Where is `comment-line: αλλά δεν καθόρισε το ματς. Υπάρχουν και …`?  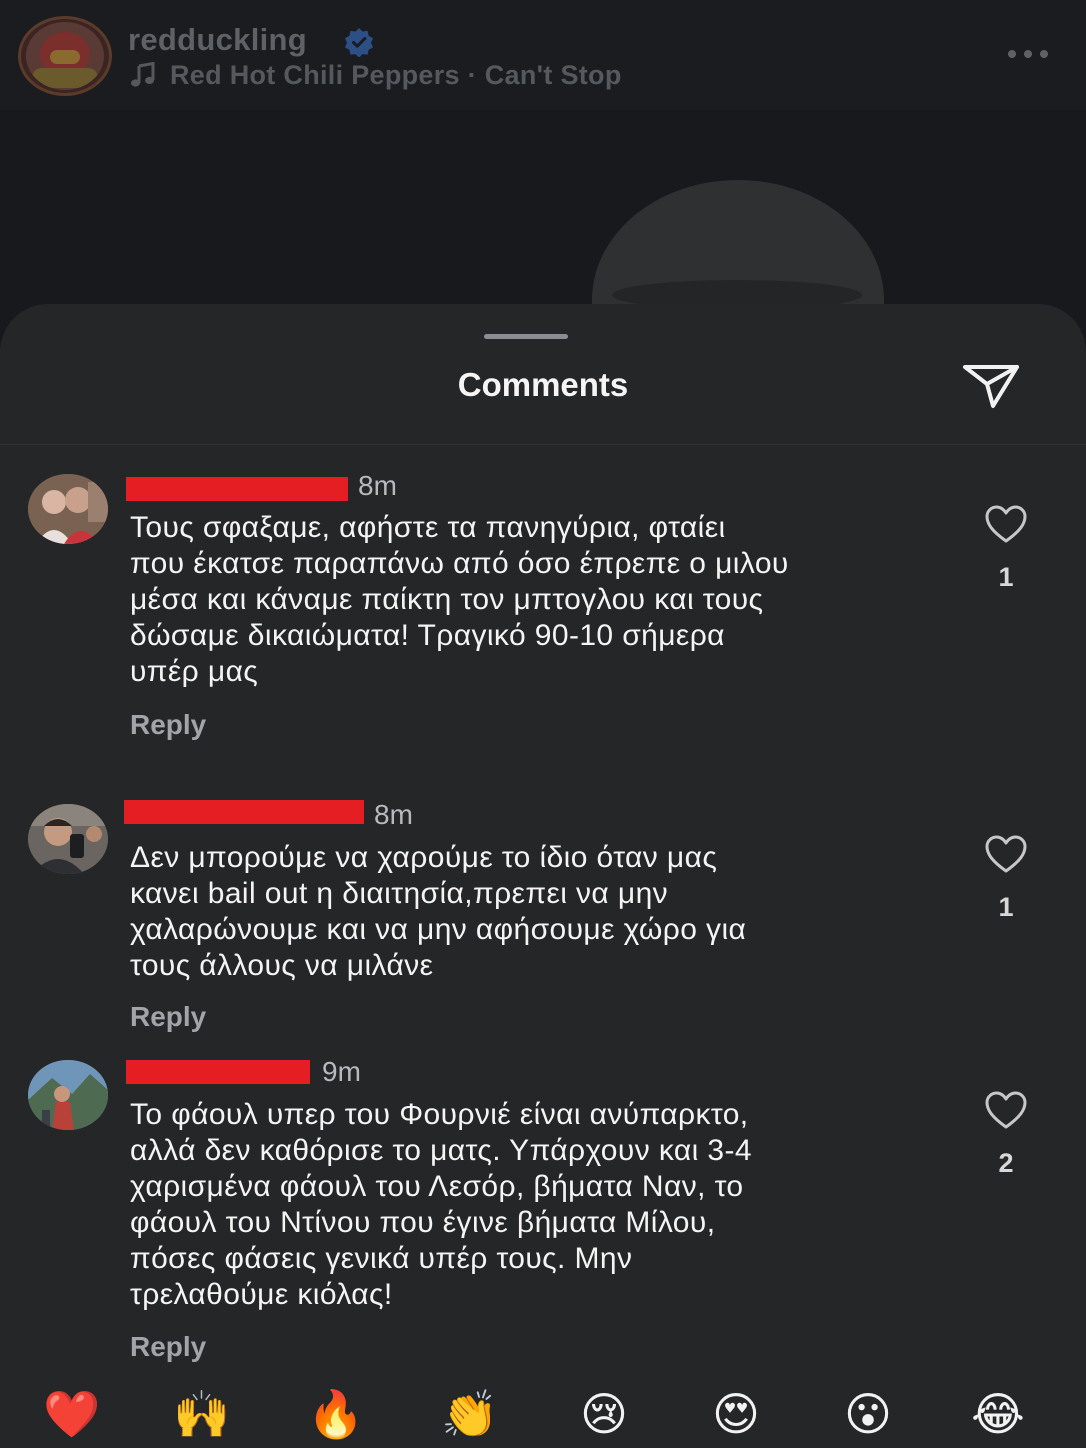
comment-line: αλλά δεν καθόρισε το ματς. Υπάρχουν και … is located at coordinates (441, 1150).